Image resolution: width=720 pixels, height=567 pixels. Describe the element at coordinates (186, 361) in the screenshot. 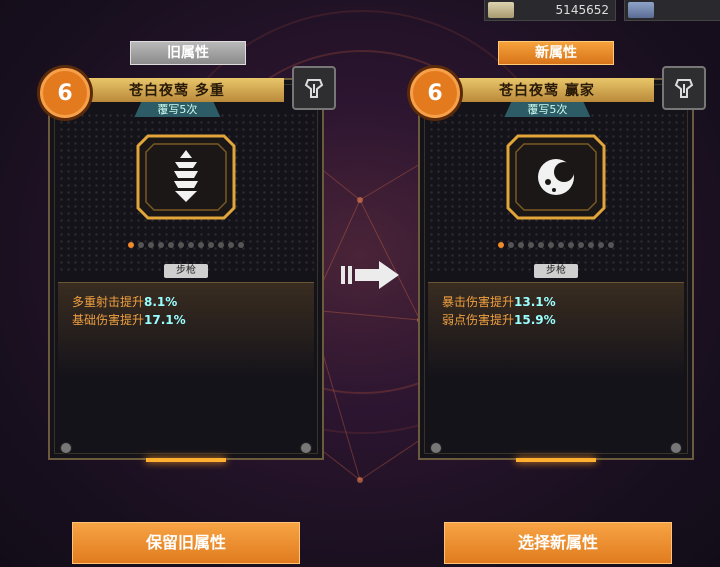

I see `stat-panel: 多重射击提升8.1% 基础伤害提升17.1%` at that location.